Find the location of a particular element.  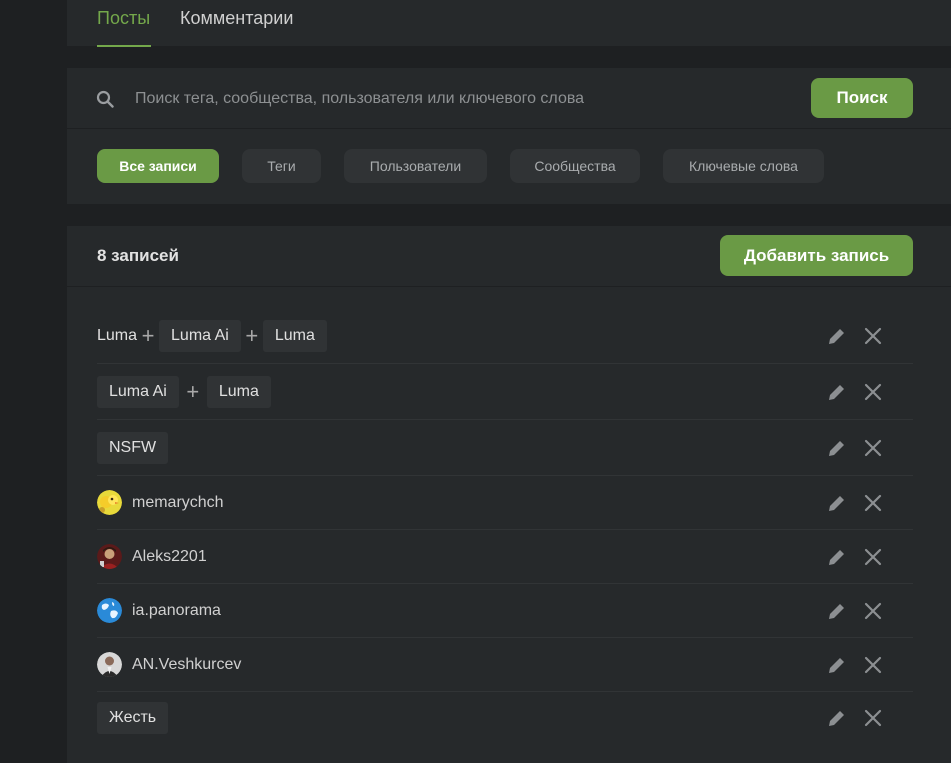

entries-header: 8 записей Добавить запись is located at coordinates (509, 256).